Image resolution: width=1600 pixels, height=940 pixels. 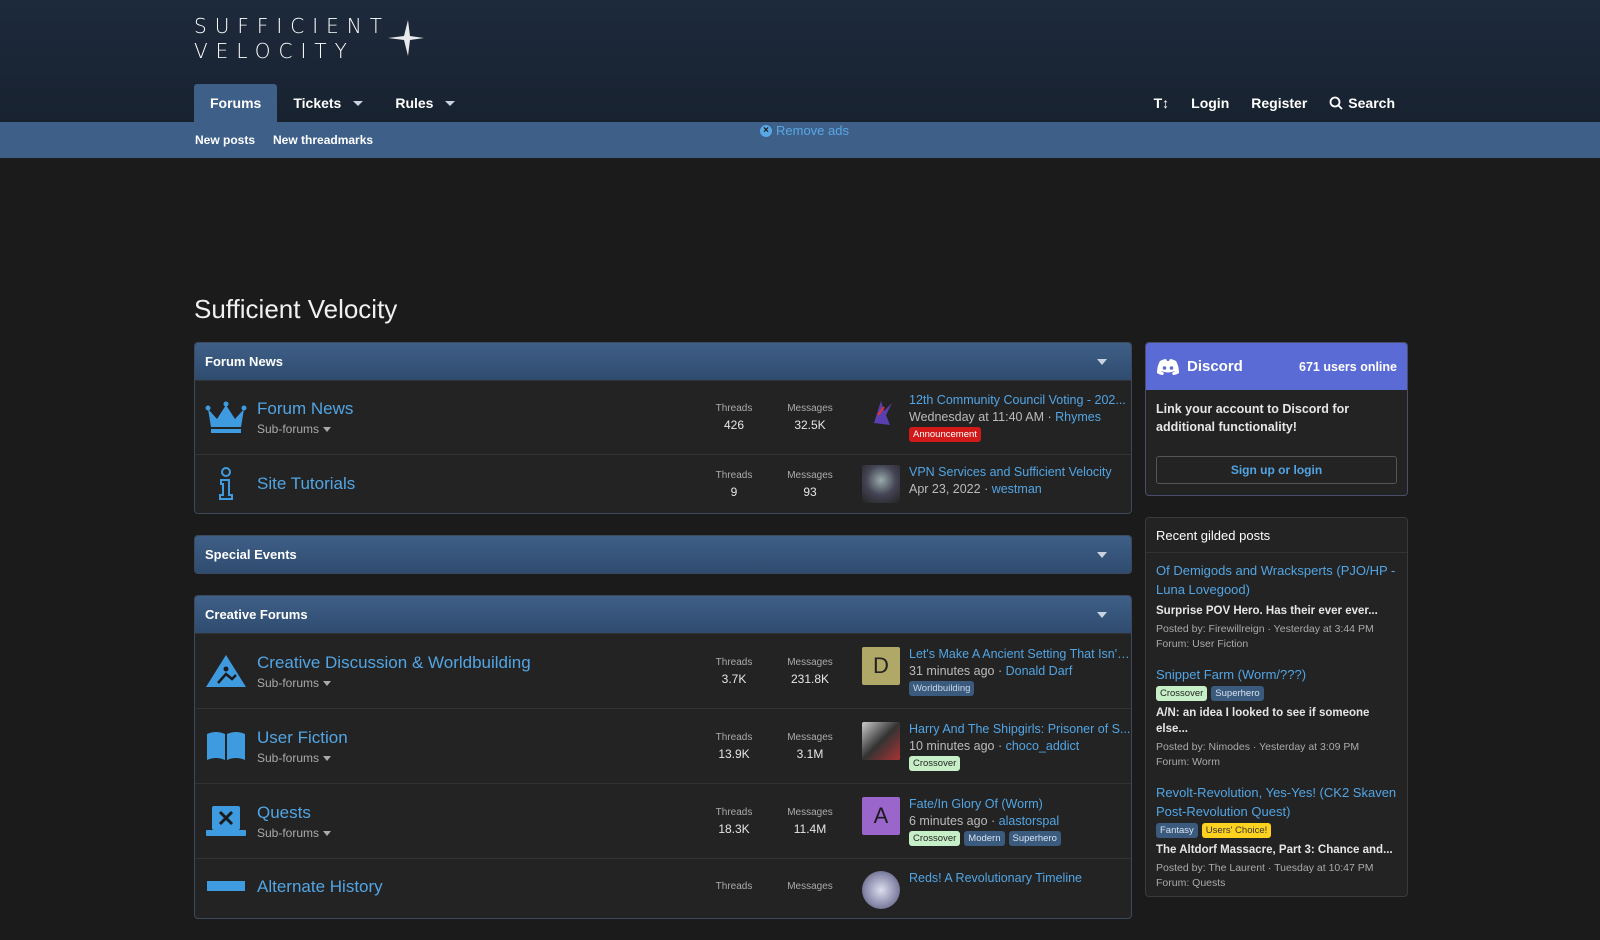 What do you see at coordinates (810, 678) in the screenshot?
I see `stat-value: 231.8K` at bounding box center [810, 678].